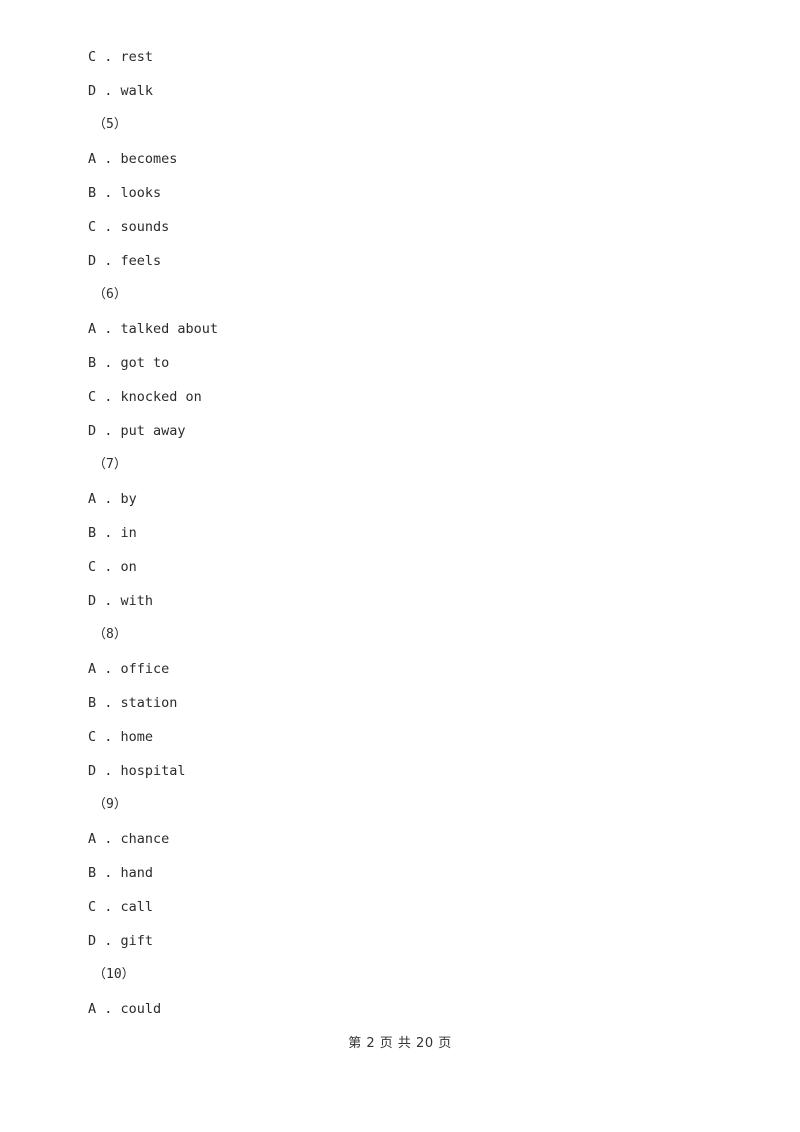  What do you see at coordinates (133, 159) in the screenshot?
I see `answer-option: A . becomes` at bounding box center [133, 159].